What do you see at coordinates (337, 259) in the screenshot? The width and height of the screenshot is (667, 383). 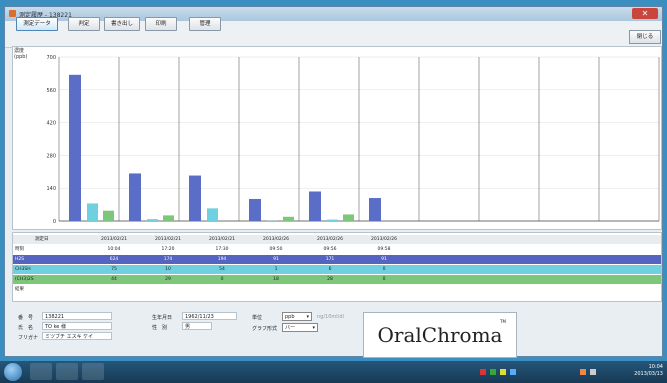 I see `table-row: H2S 624 174 194 91 171 91` at bounding box center [337, 259].